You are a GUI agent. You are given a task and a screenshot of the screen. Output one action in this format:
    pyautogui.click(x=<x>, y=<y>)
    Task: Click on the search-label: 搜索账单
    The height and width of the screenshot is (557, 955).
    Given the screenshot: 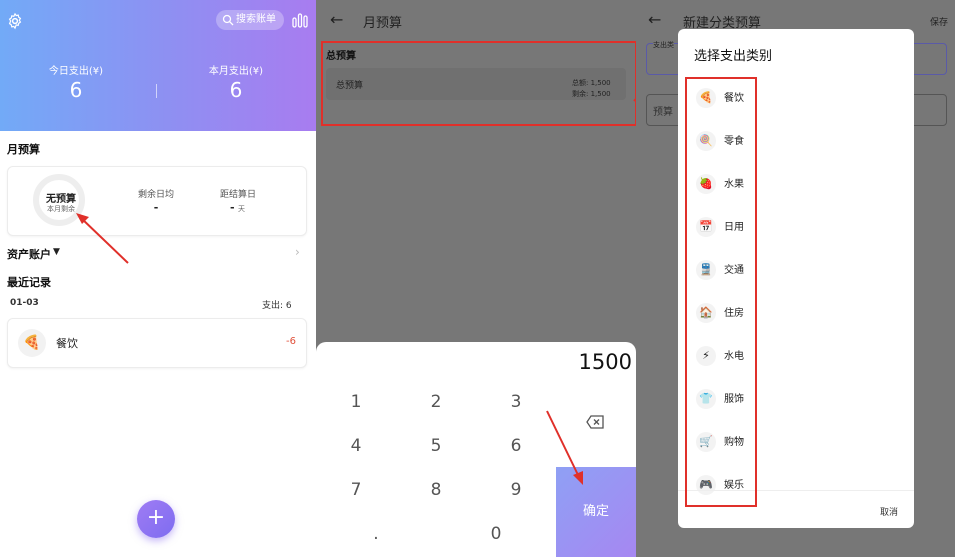 What is the action you would take?
    pyautogui.click(x=256, y=19)
    